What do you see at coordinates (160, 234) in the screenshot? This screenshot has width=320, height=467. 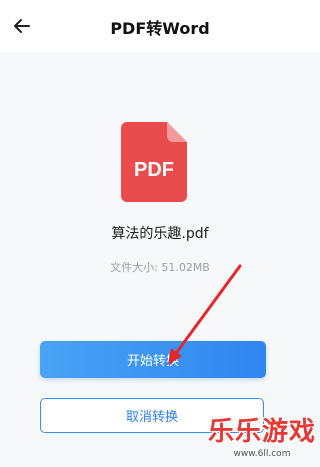 I see `file-name: 算法的乐趣.pdf` at bounding box center [160, 234].